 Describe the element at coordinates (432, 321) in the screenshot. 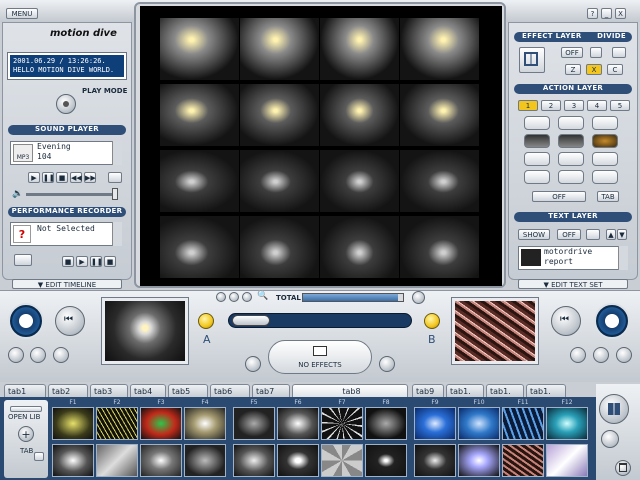

I see `deck-b-select` at that location.